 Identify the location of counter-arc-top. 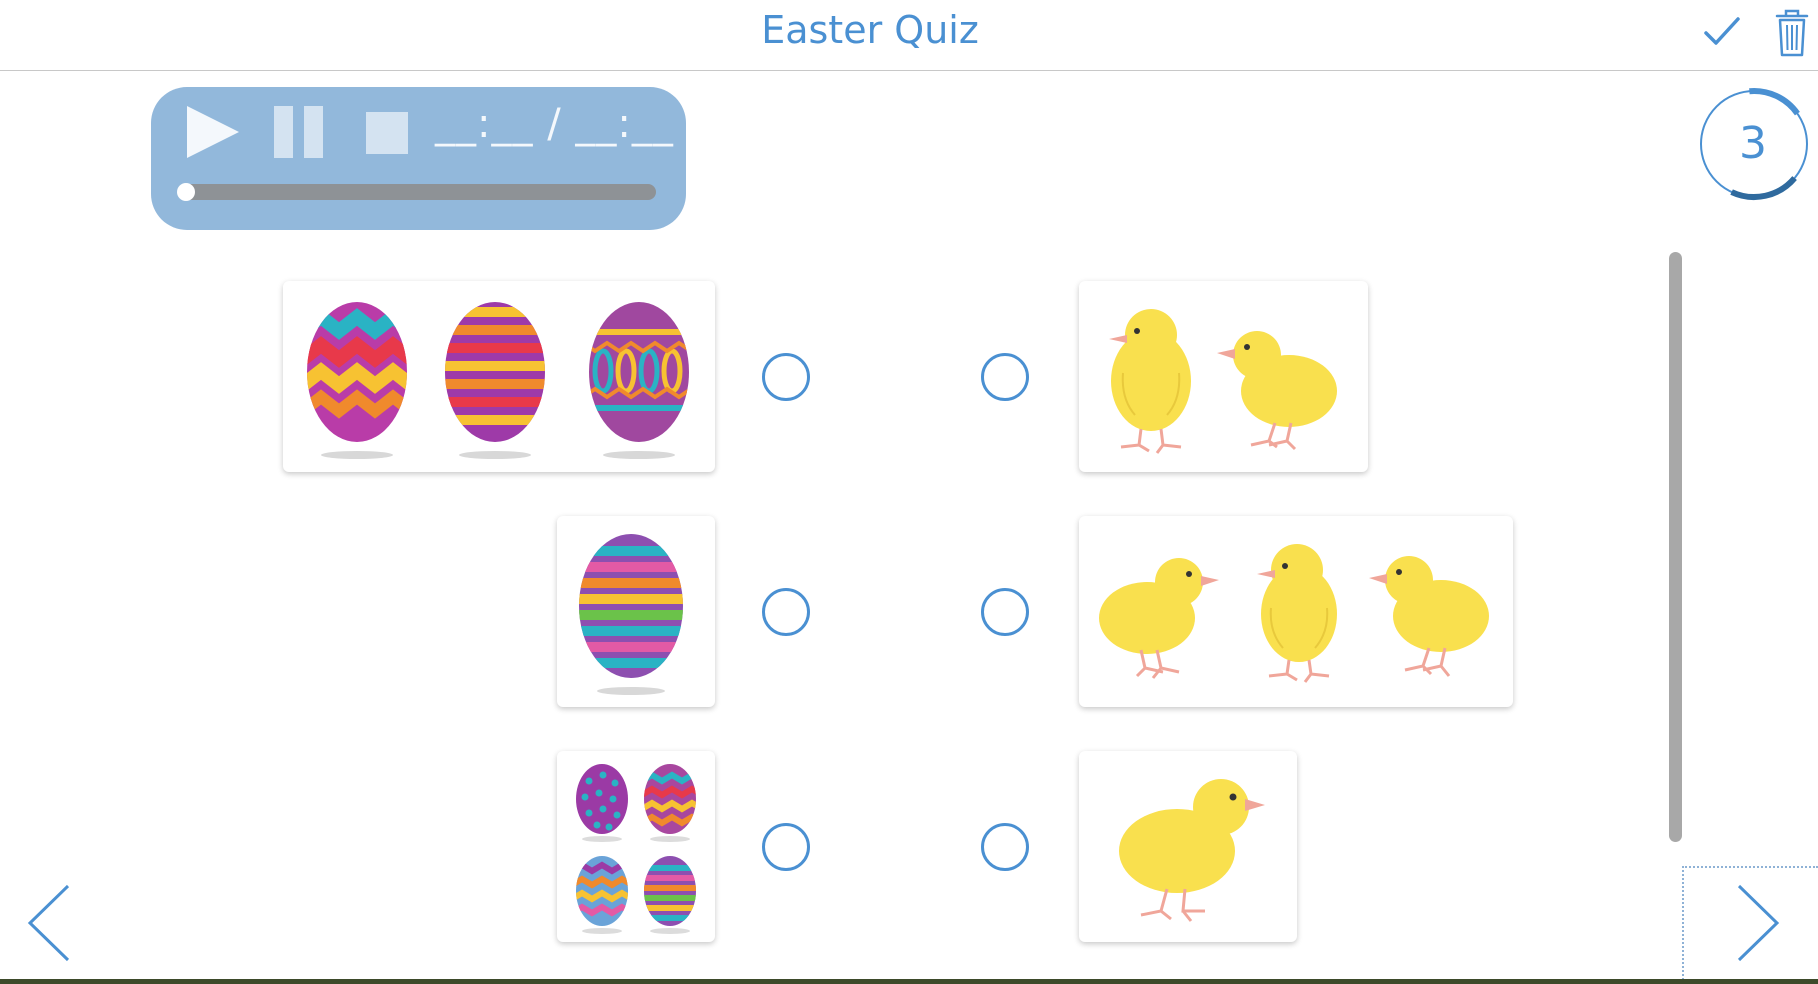
(1774, 102).